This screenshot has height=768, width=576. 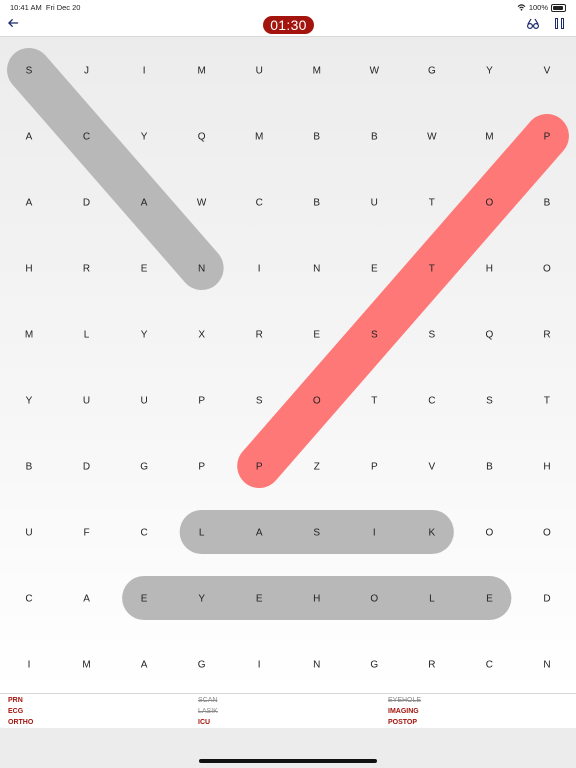 I want to click on grid-letter: F, so click(x=86, y=533).